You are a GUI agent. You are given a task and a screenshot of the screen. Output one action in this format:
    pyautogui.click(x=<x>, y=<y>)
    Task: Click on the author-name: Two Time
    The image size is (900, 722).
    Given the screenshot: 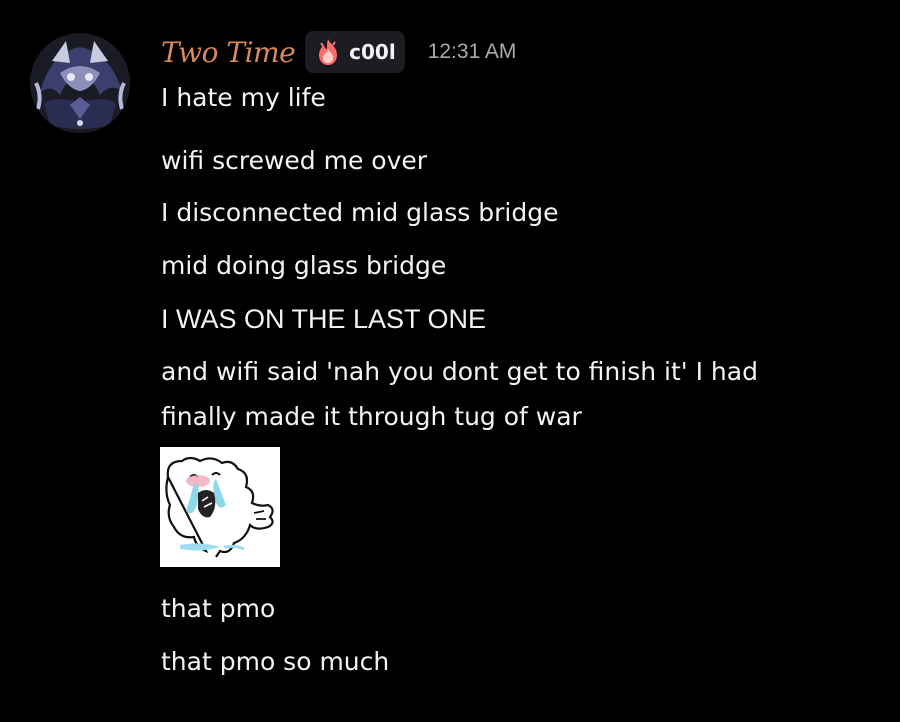 What is the action you would take?
    pyautogui.click(x=228, y=52)
    